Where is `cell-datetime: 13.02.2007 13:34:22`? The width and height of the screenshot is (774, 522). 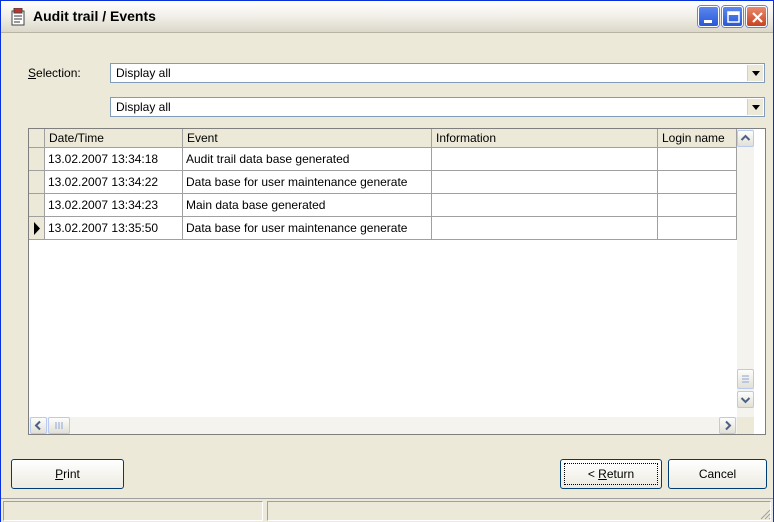 cell-datetime: 13.02.2007 13:34:22 is located at coordinates (114, 182).